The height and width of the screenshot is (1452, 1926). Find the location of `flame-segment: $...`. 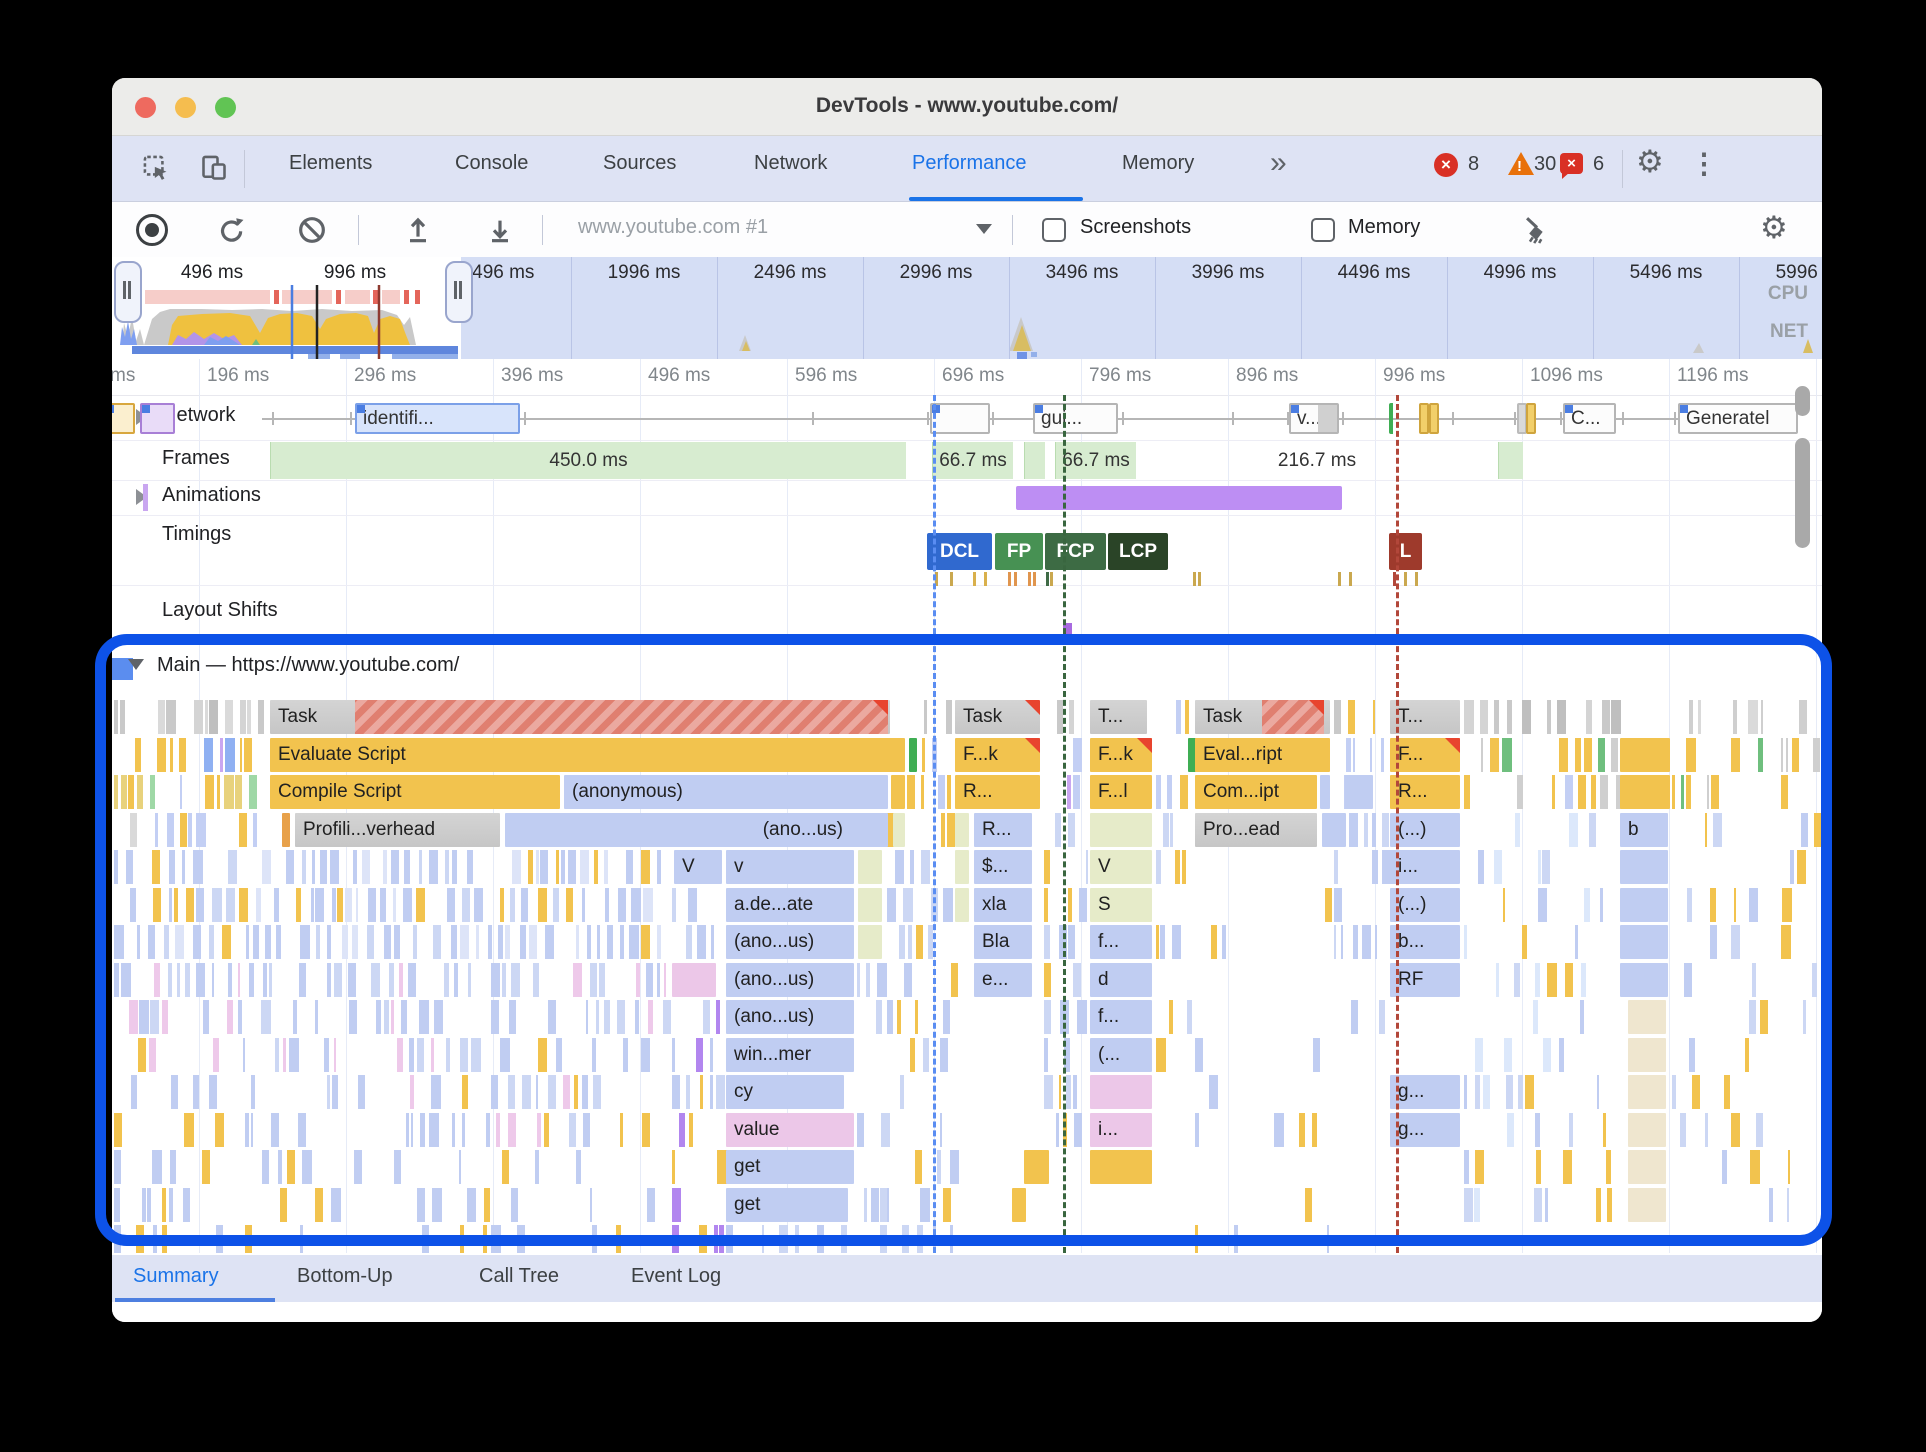

flame-segment: $... is located at coordinates (1003, 867).